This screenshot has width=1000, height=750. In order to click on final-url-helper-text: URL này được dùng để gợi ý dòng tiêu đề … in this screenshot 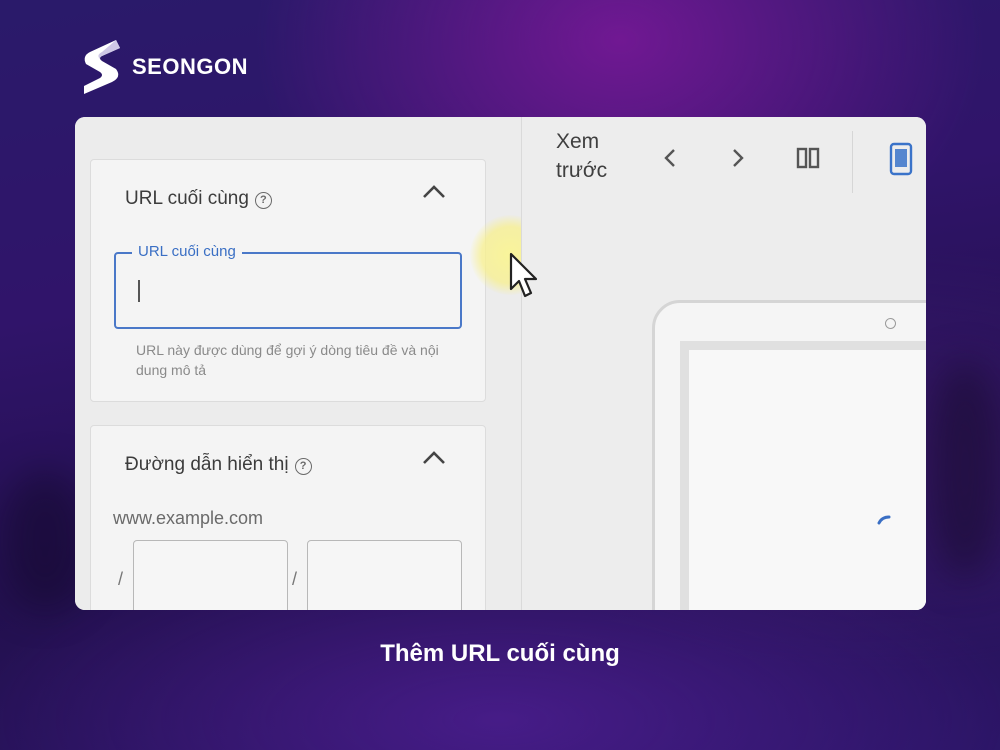, I will do `click(287, 360)`.